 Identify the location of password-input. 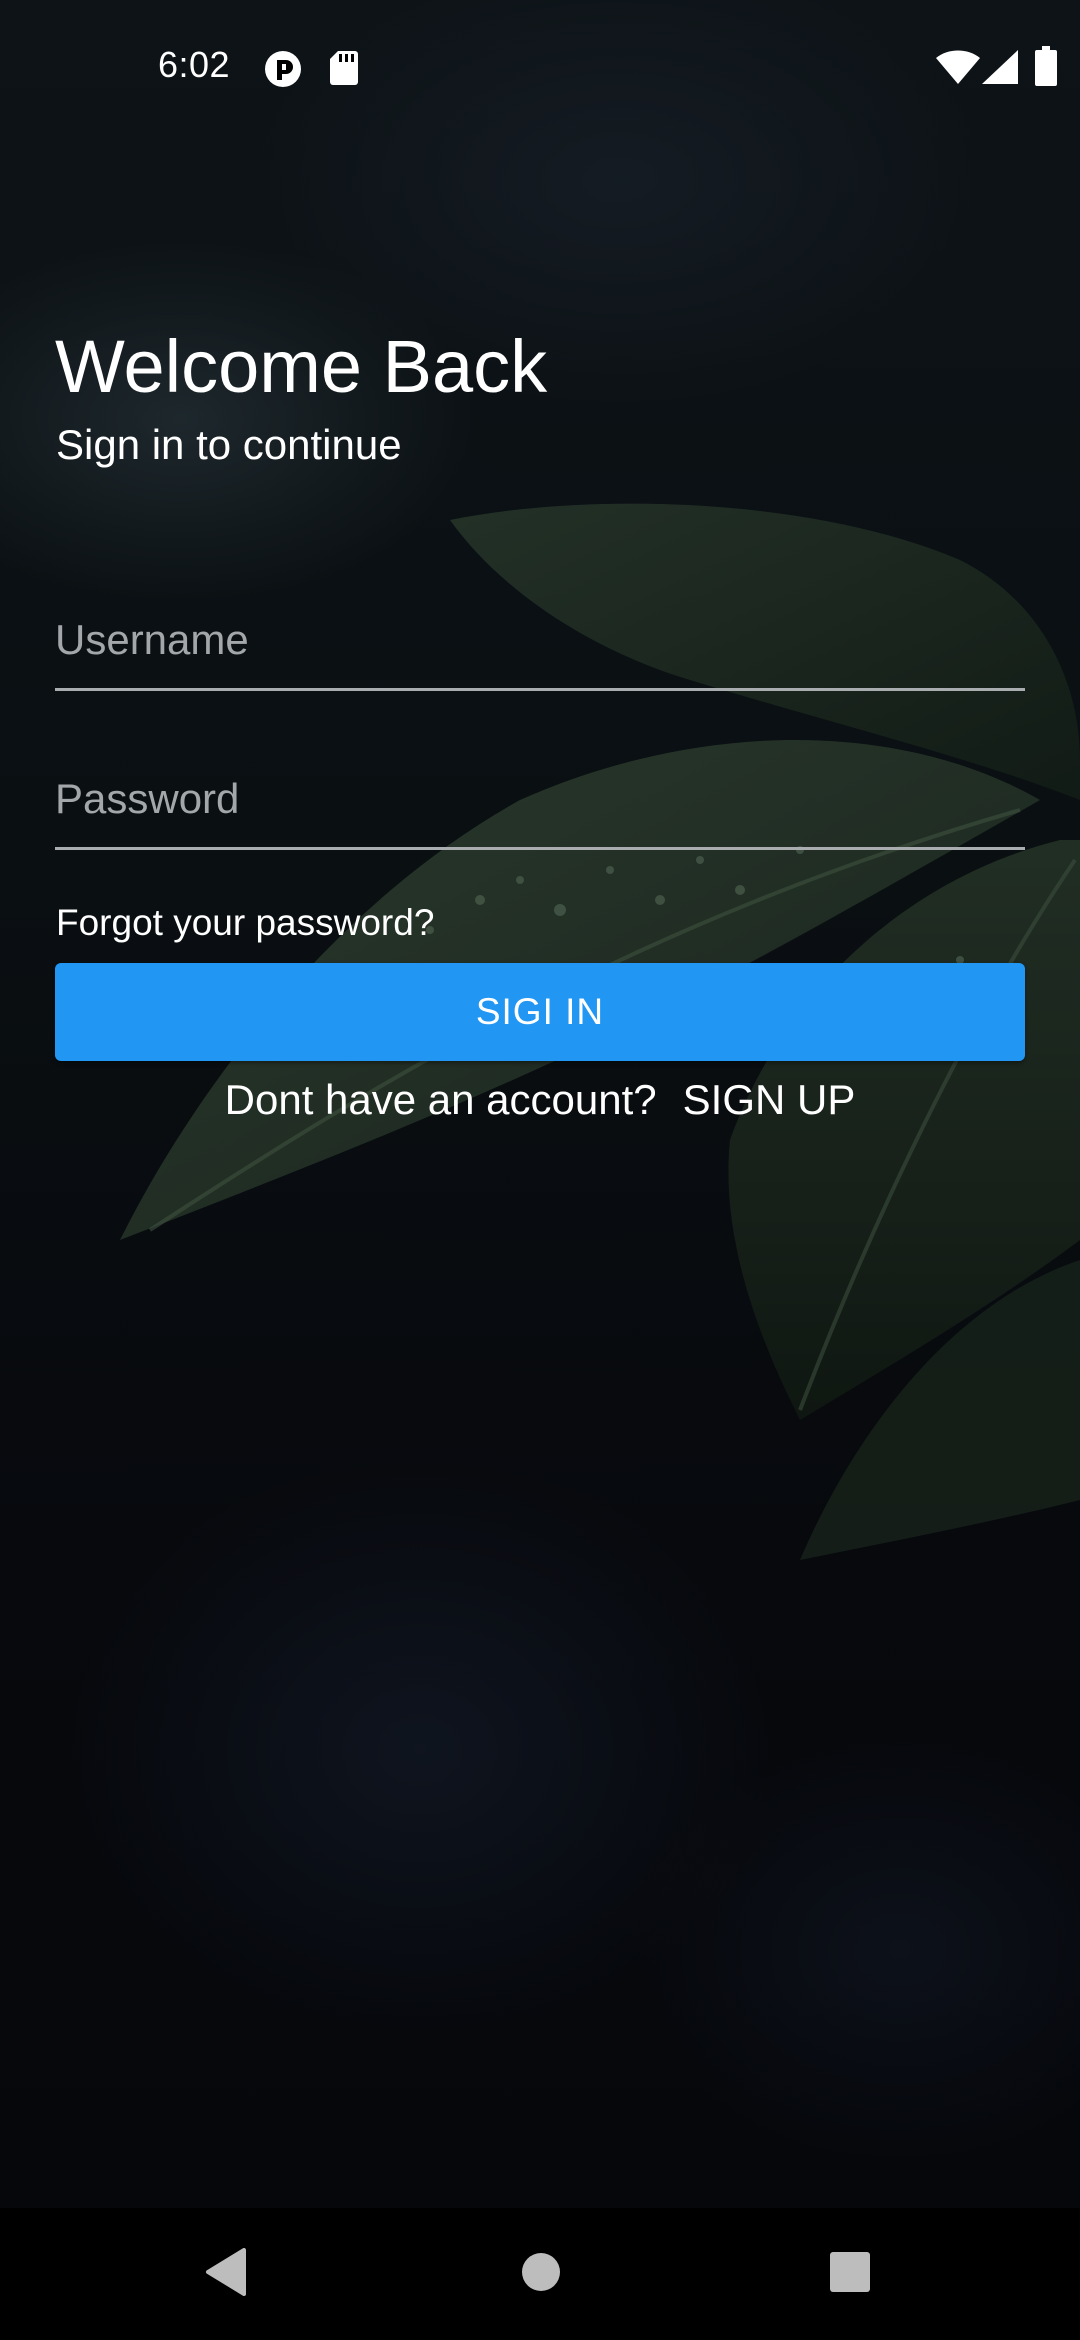
(540, 799).